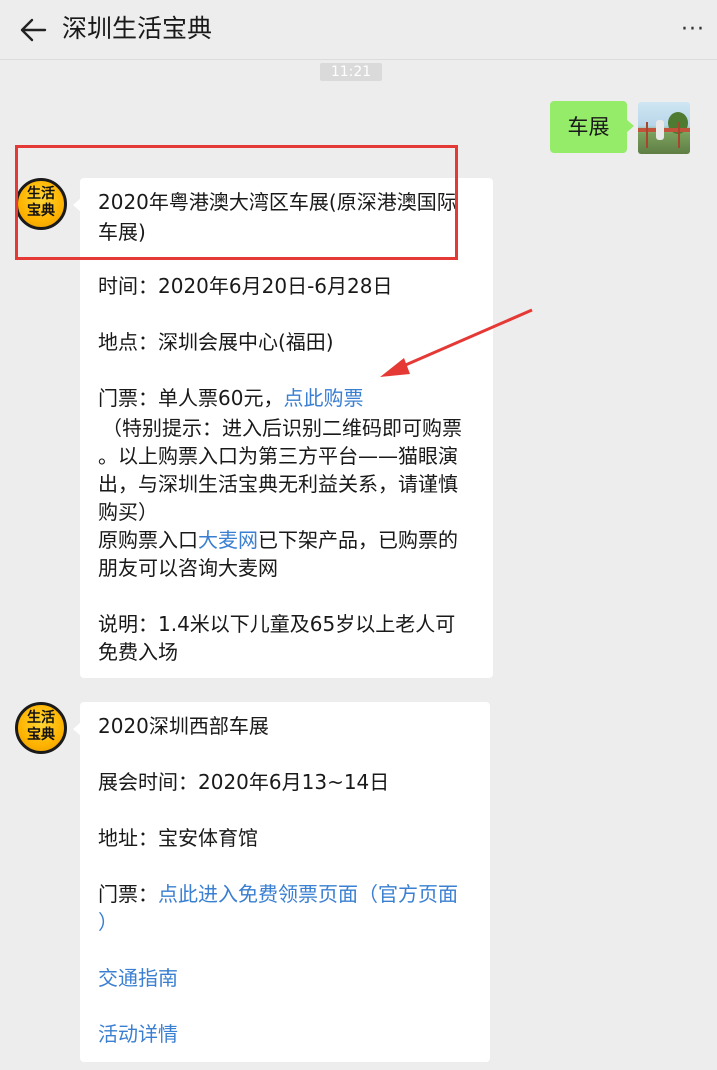 This screenshot has width=717, height=1070. Describe the element at coordinates (277, 624) in the screenshot. I see `note-text: 说明：1.4米以下儿童及65岁以上老人可` at that location.